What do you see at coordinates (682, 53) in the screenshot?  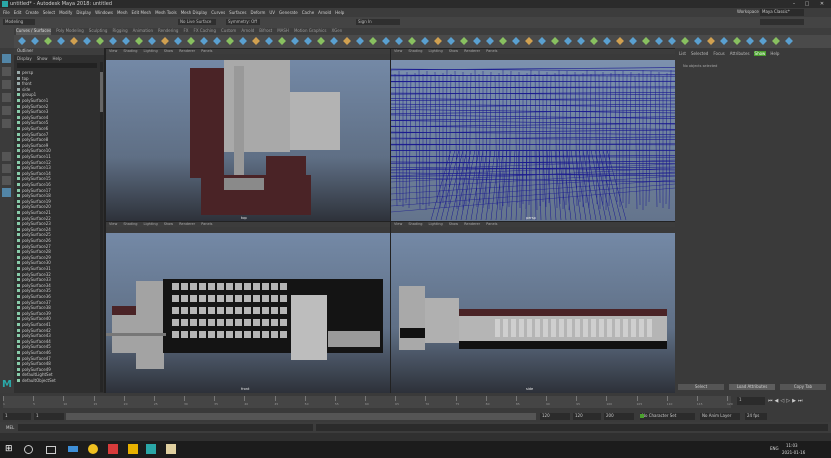 I see `attr-tab-list: List` at bounding box center [682, 53].